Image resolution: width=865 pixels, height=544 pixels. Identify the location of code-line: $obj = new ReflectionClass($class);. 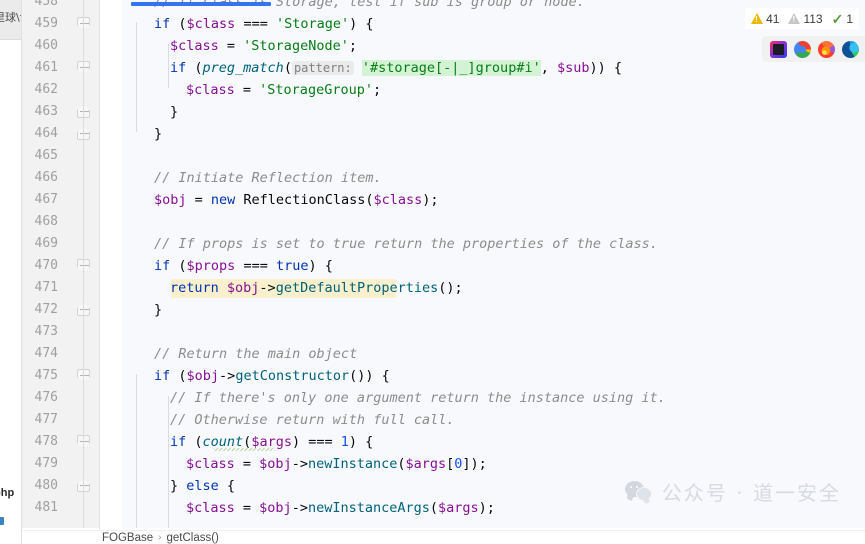
(296, 200).